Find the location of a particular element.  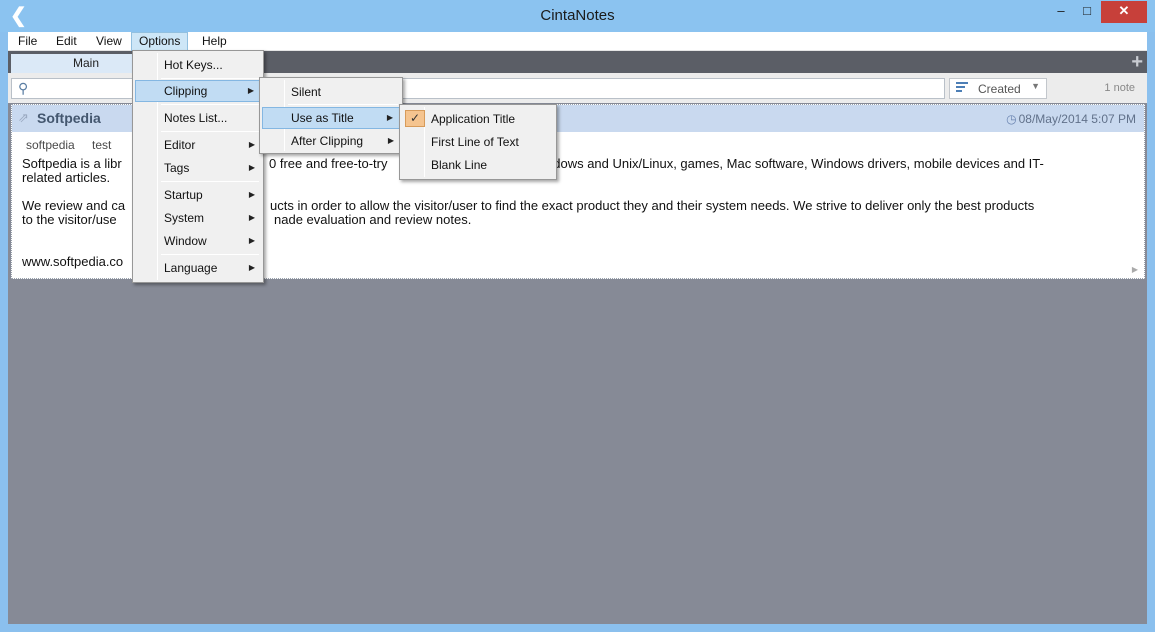

menu-options: Options is located at coordinates (160, 41).